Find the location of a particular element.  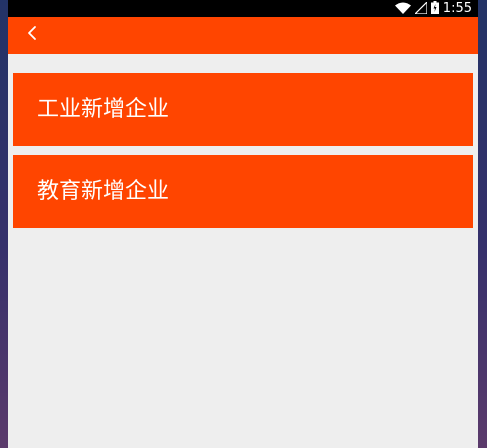

signal-icon is located at coordinates (420, 9).